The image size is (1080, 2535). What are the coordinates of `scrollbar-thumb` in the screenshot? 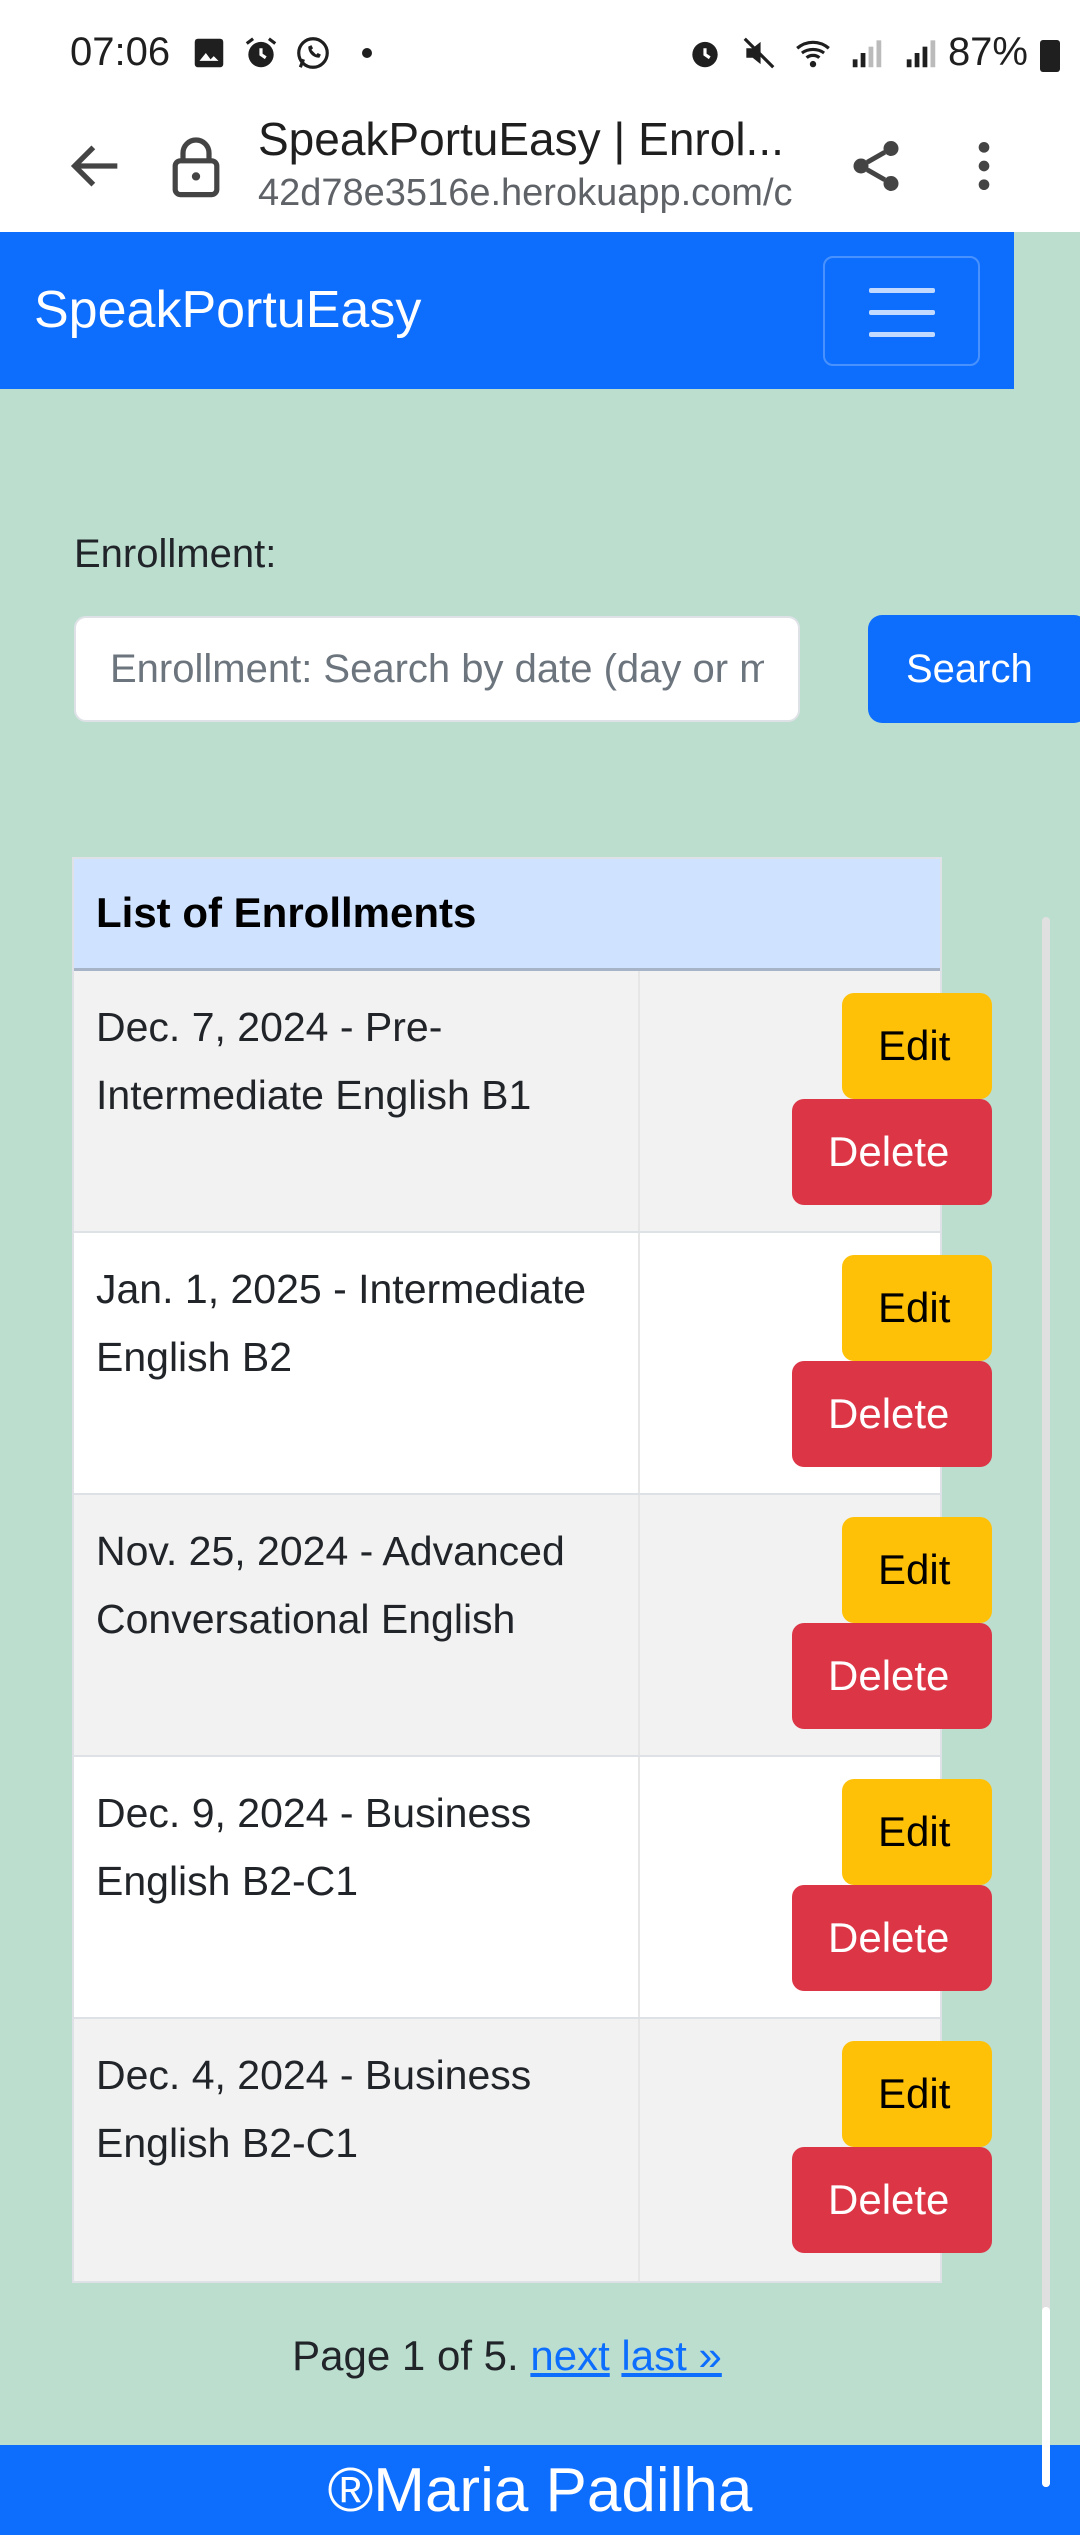 It's located at (1046, 2397).